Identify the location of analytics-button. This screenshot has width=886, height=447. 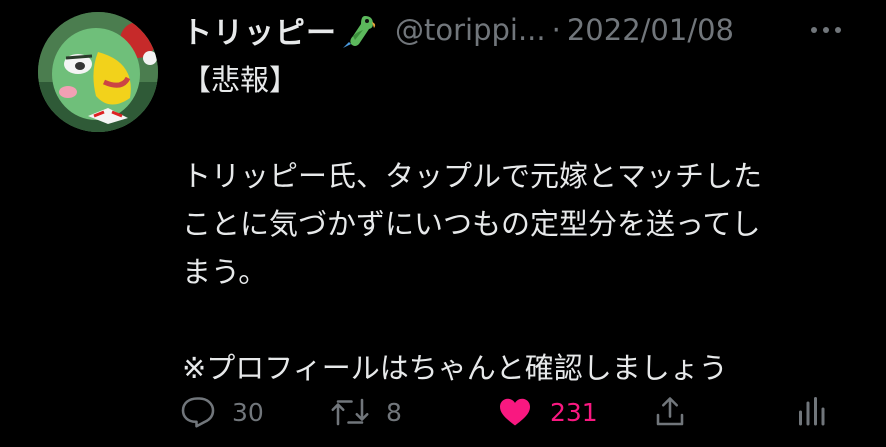
(811, 412).